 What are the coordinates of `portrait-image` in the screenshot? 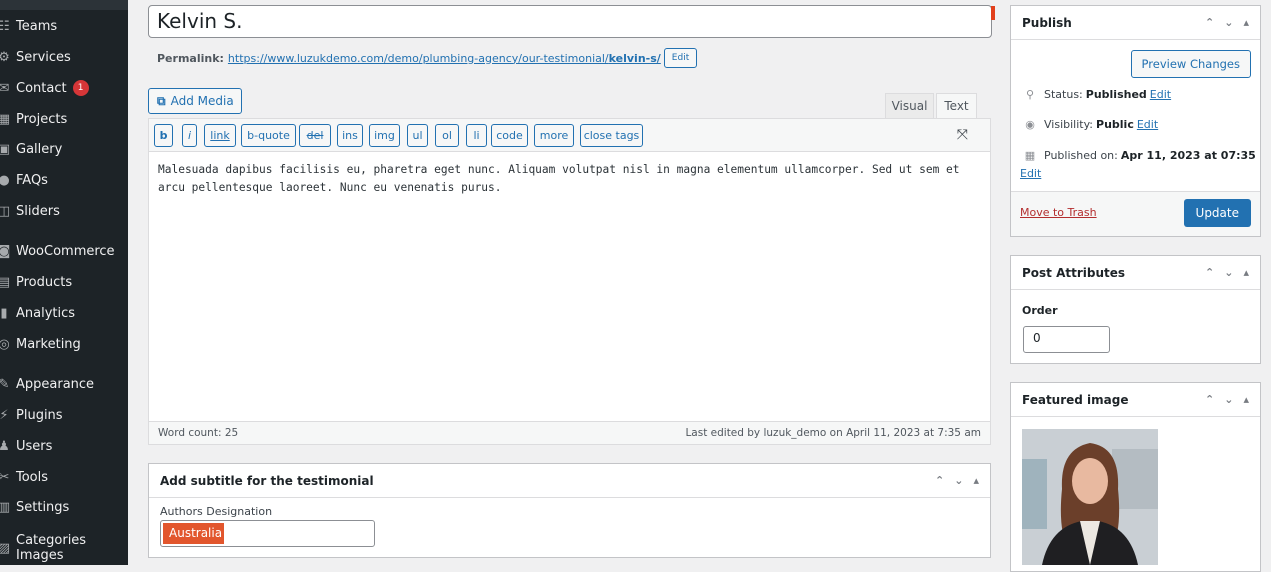 It's located at (1090, 497).